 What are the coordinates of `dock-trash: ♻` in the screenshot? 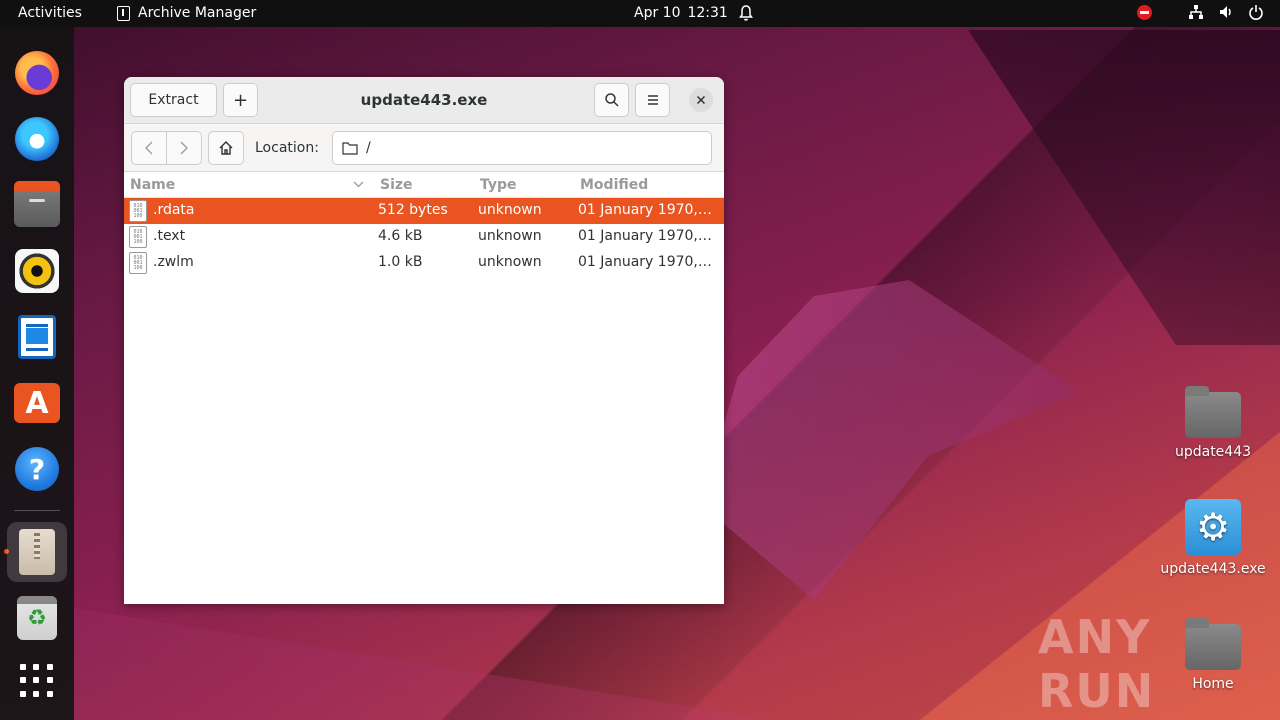 It's located at (37, 618).